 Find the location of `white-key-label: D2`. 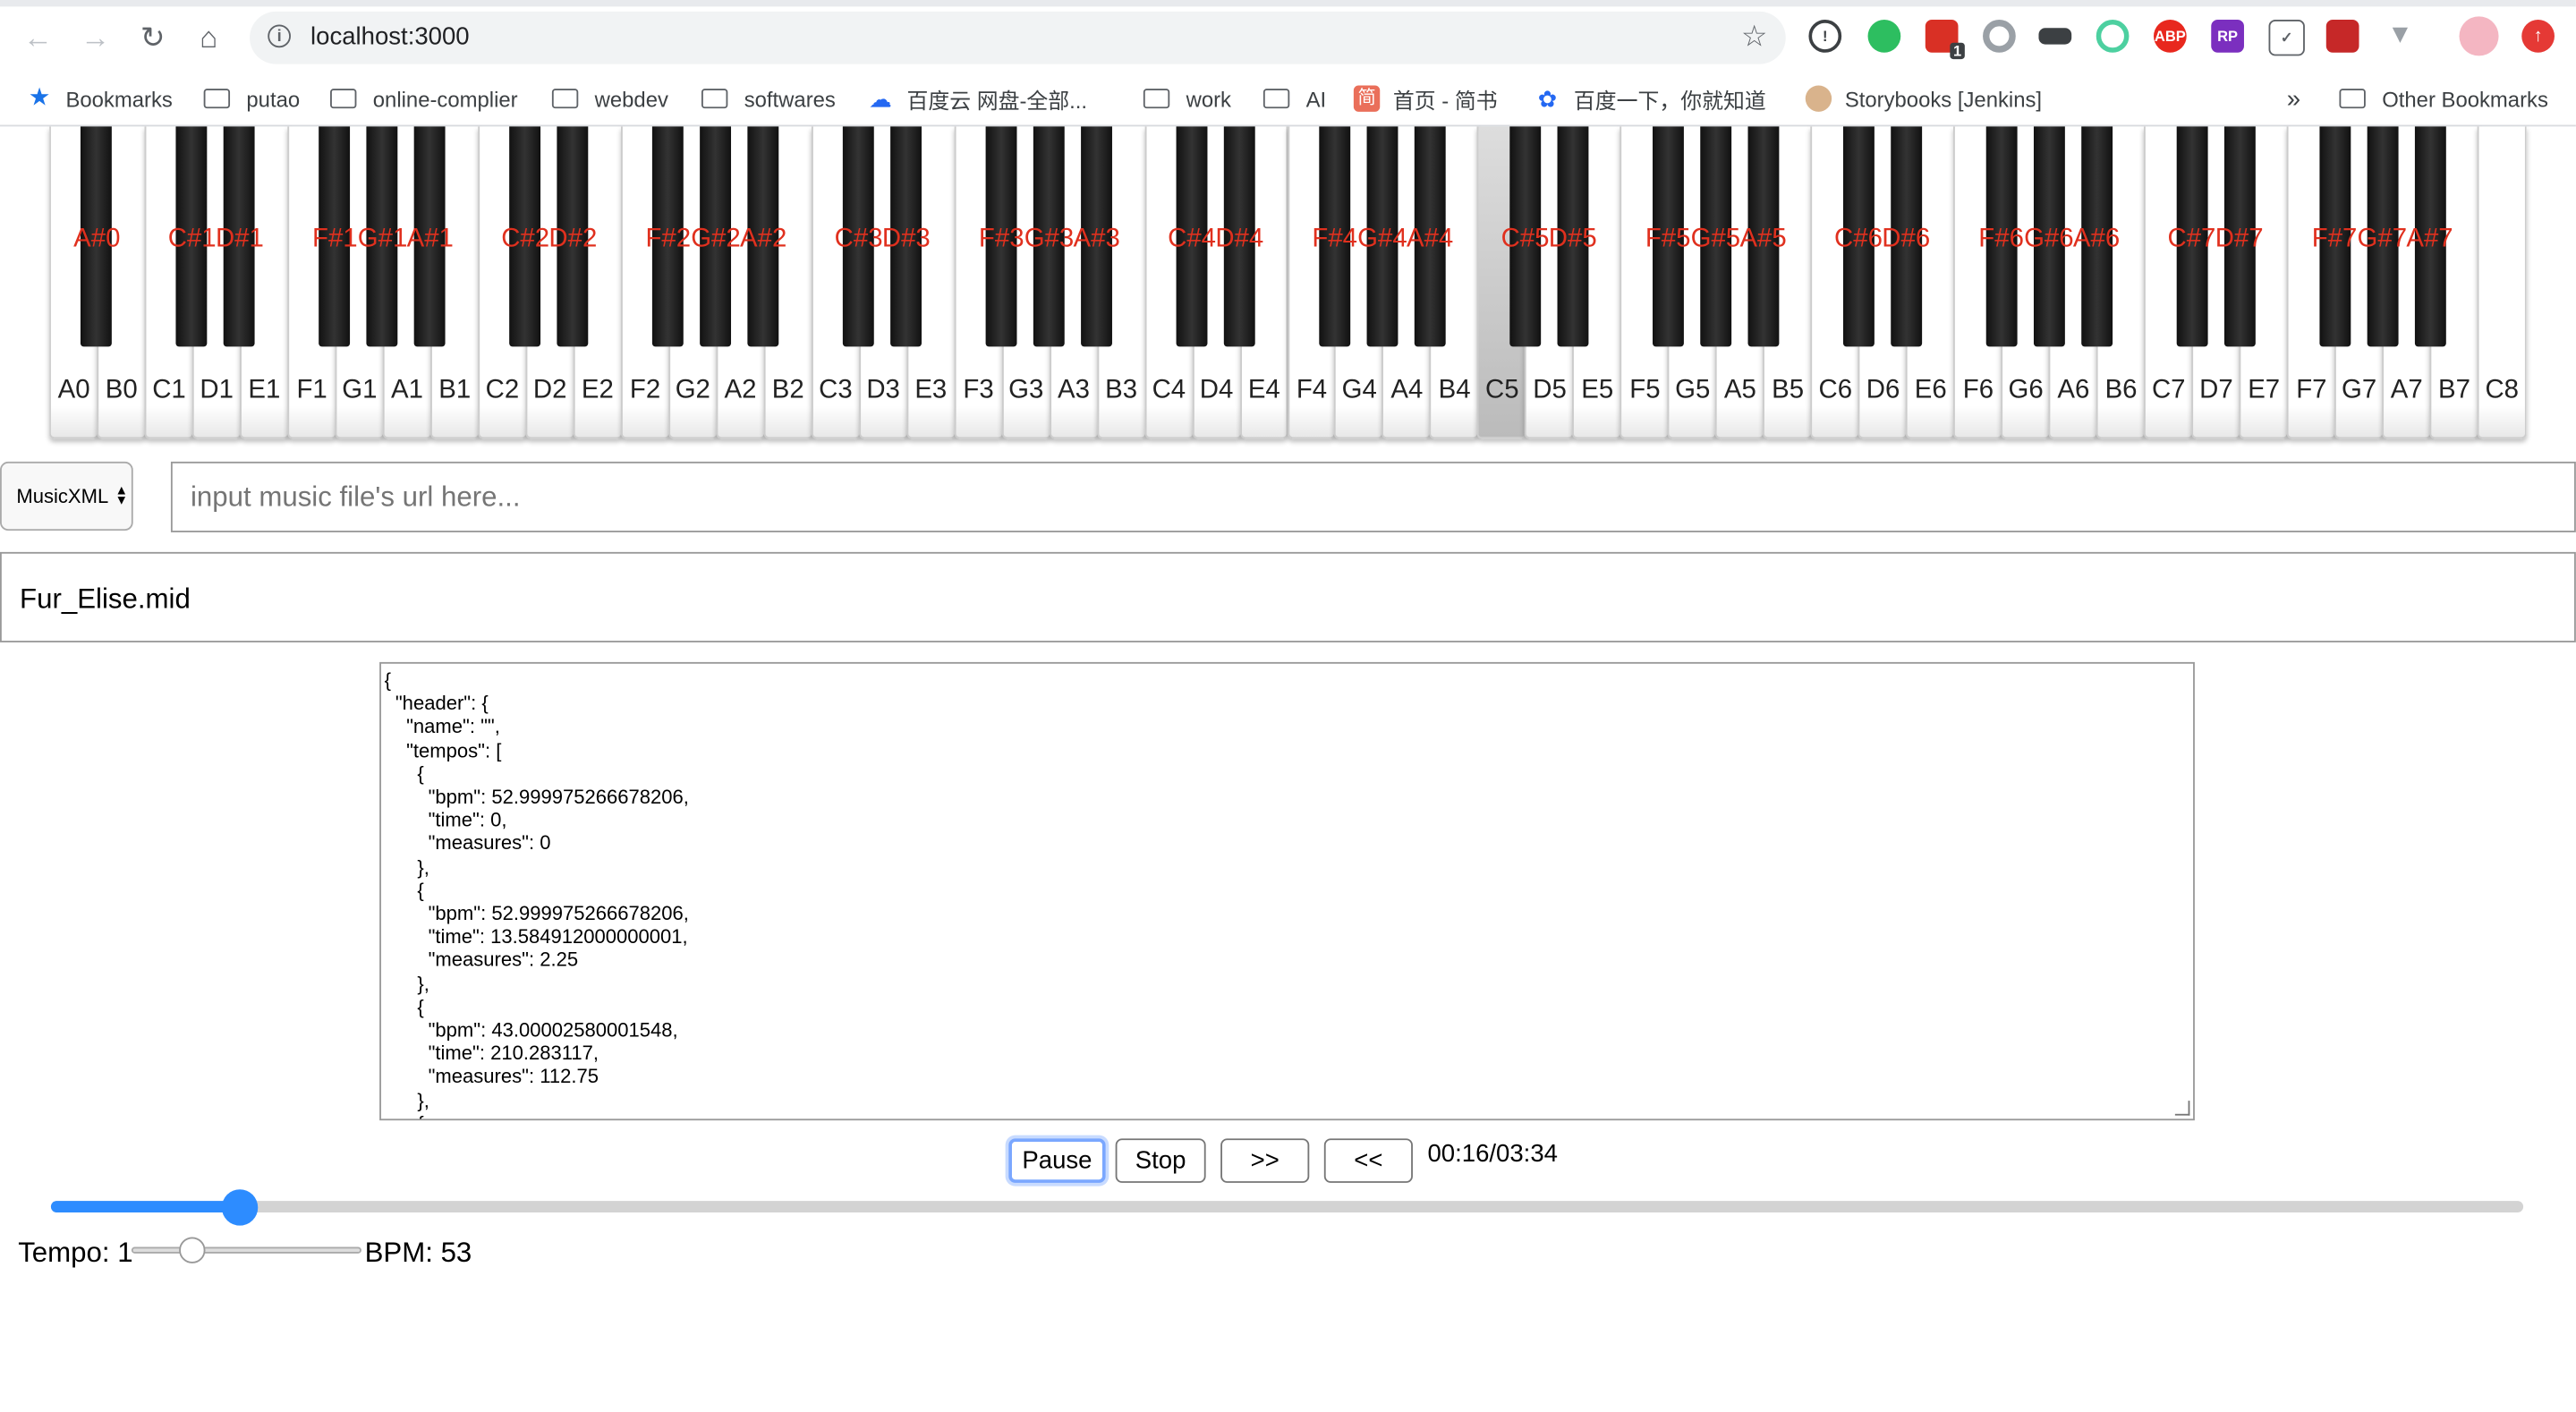

white-key-label: D2 is located at coordinates (549, 390).